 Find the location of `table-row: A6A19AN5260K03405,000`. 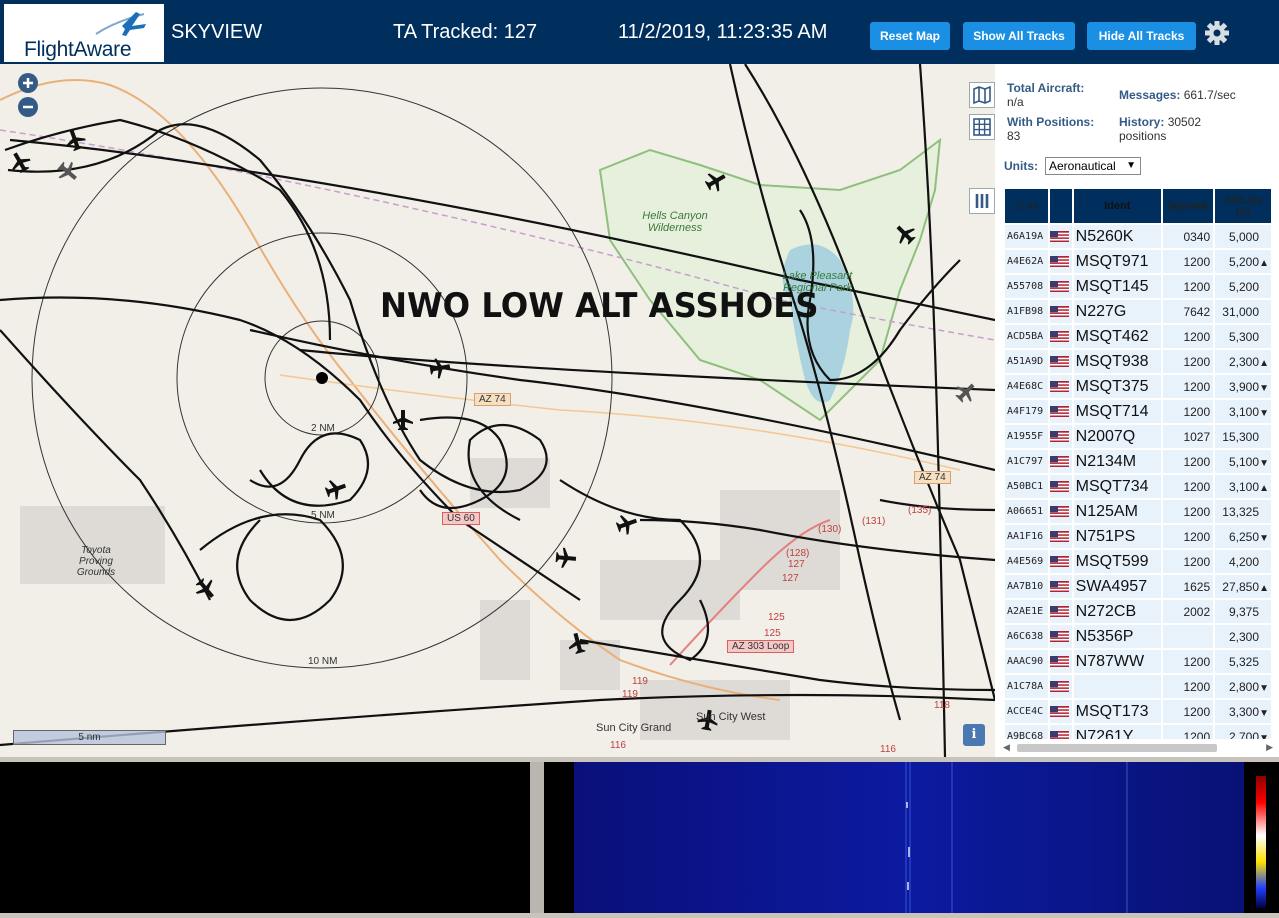

table-row: A6A19AN5260K03405,000 is located at coordinates (1138, 236).